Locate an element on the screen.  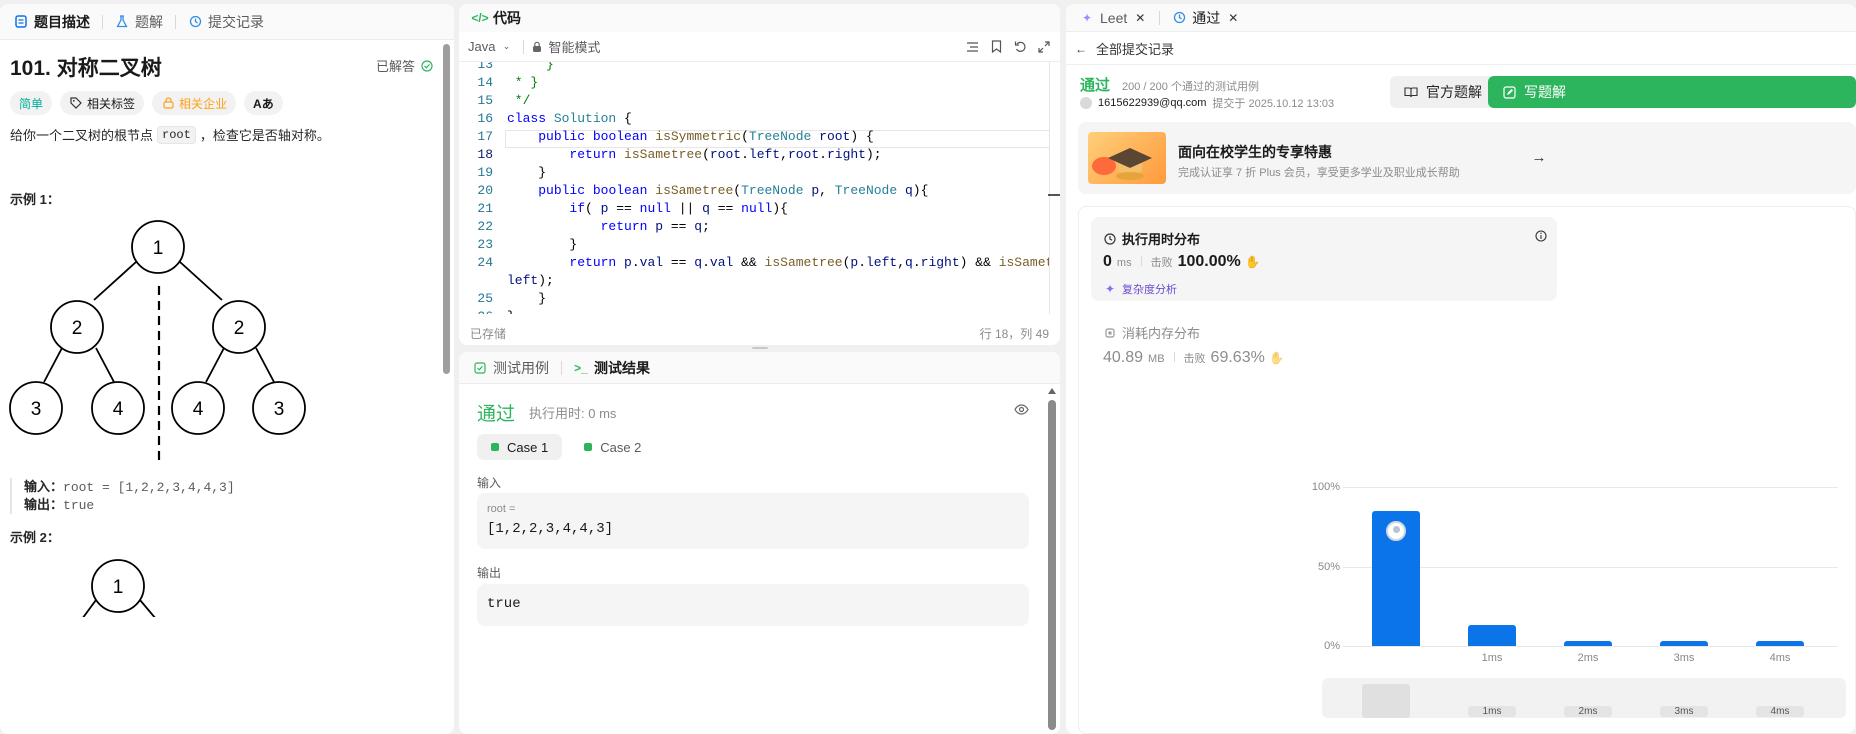
complexity-link: ✦ 复杂度分析 is located at coordinates (1140, 289).